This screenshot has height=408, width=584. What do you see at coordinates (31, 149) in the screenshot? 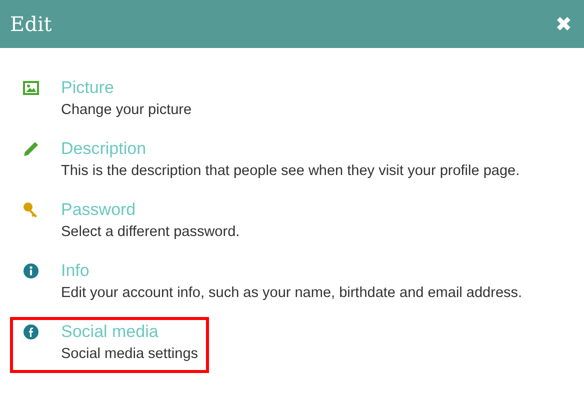
I see `pencil-icon` at bounding box center [31, 149].